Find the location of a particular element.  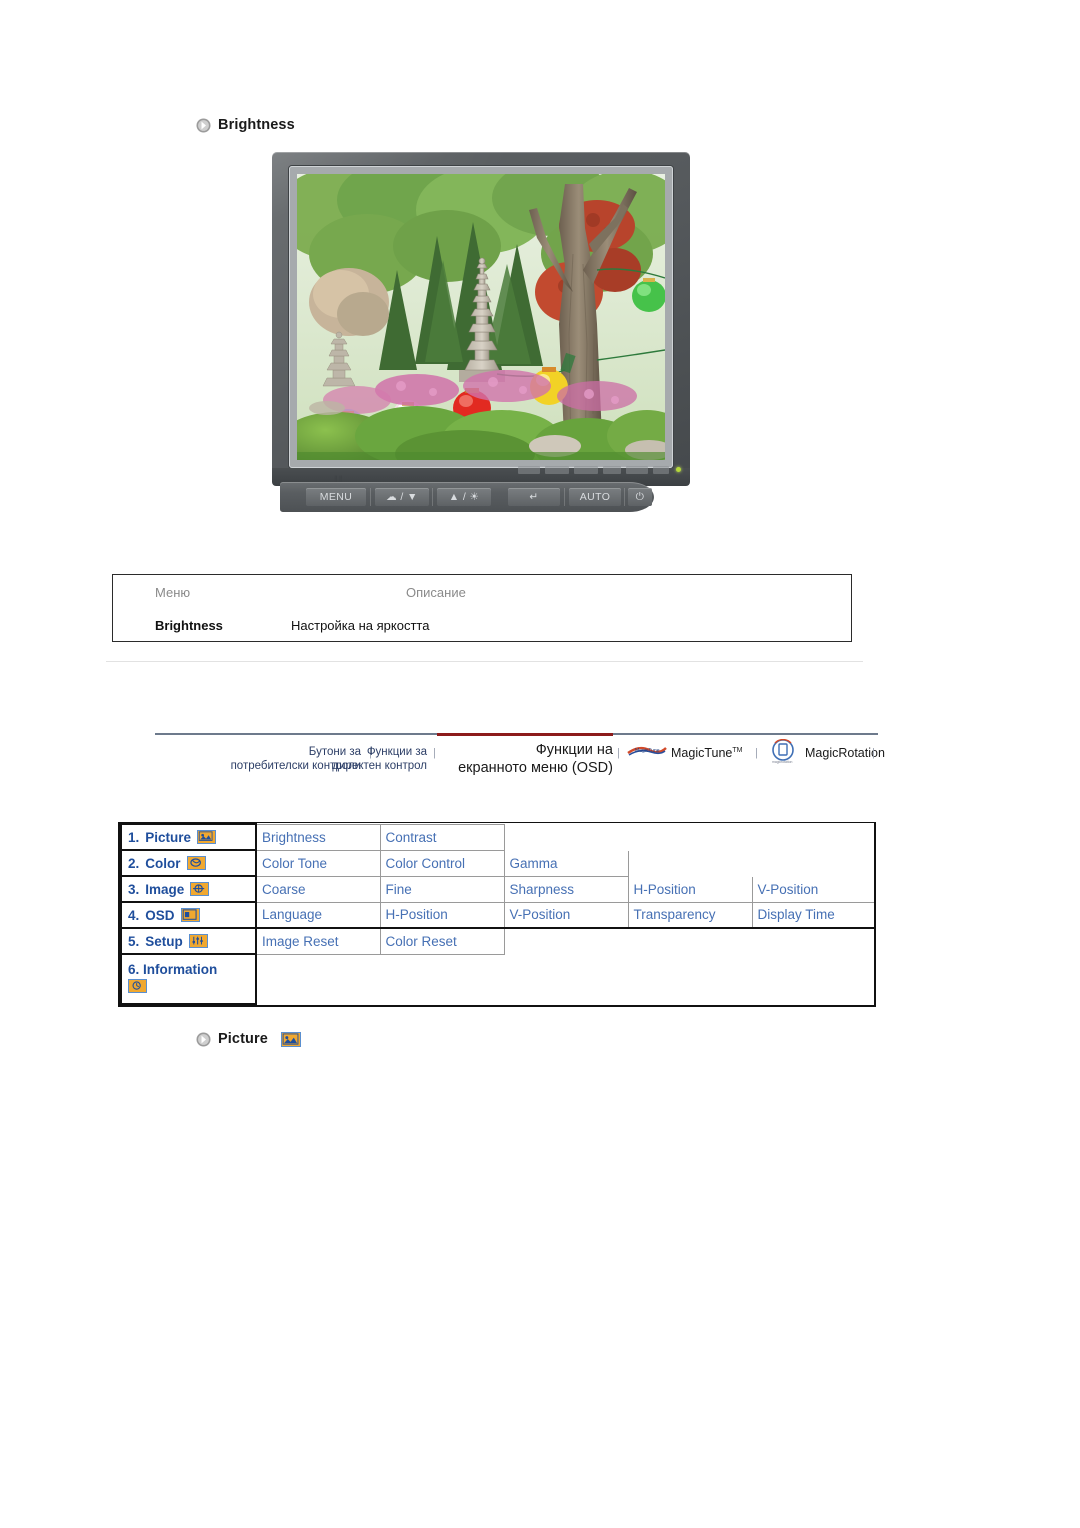

picture-heading-label: Picture is located at coordinates (243, 1039).